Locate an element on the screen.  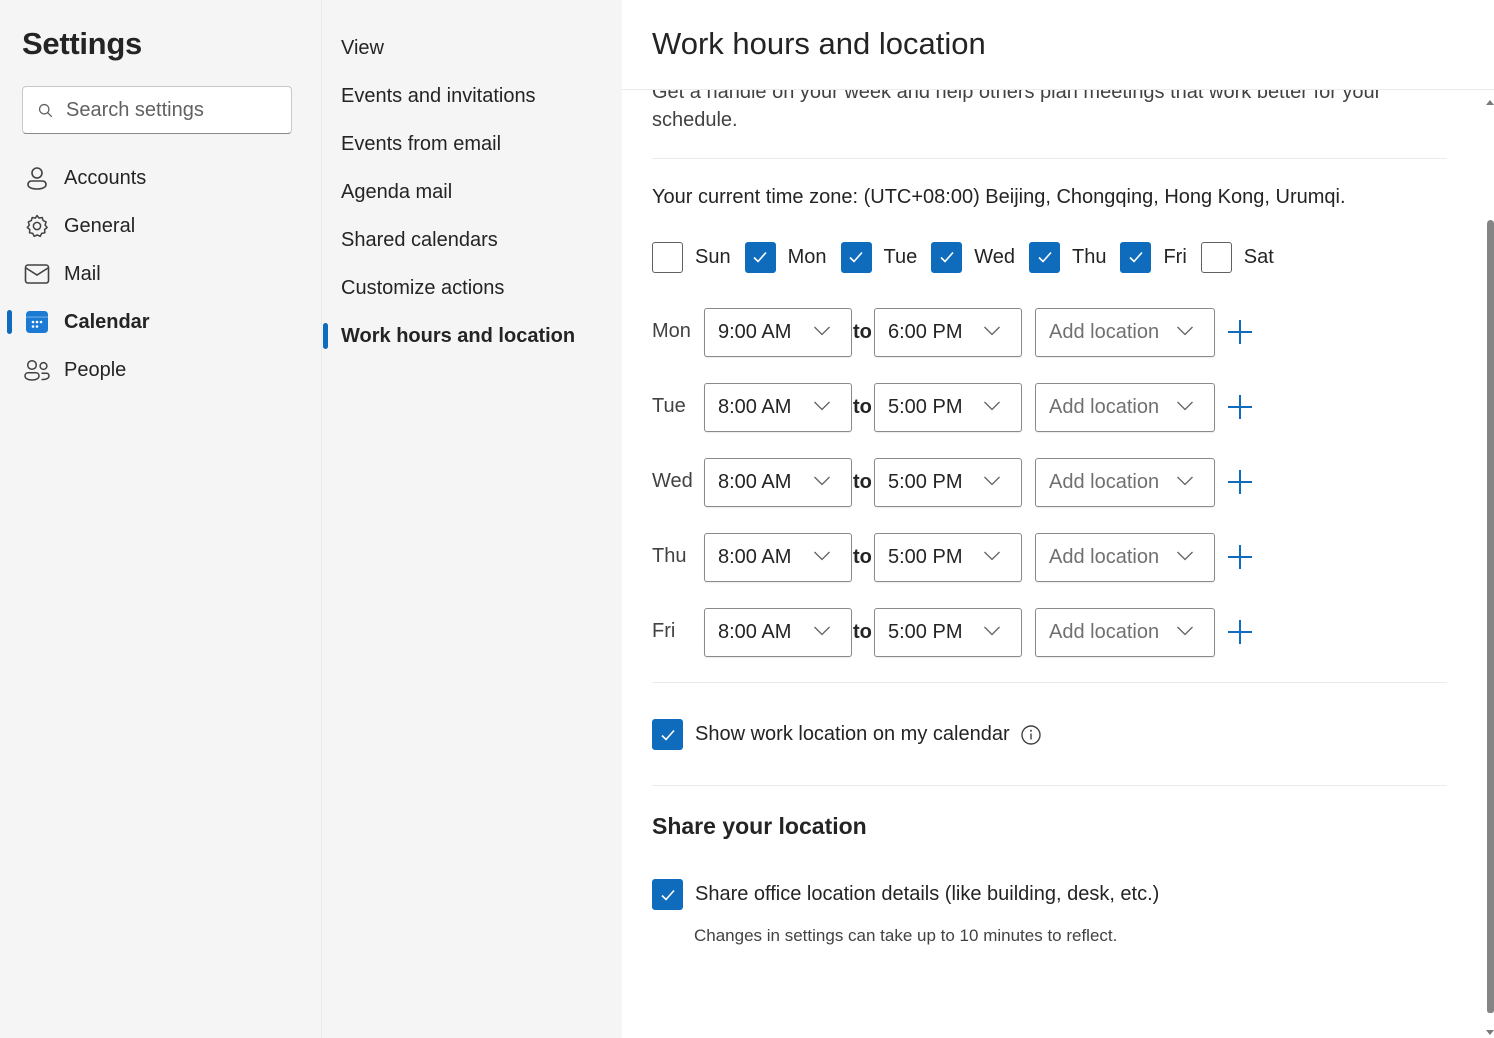
search-settings-input is located at coordinates (171, 110).